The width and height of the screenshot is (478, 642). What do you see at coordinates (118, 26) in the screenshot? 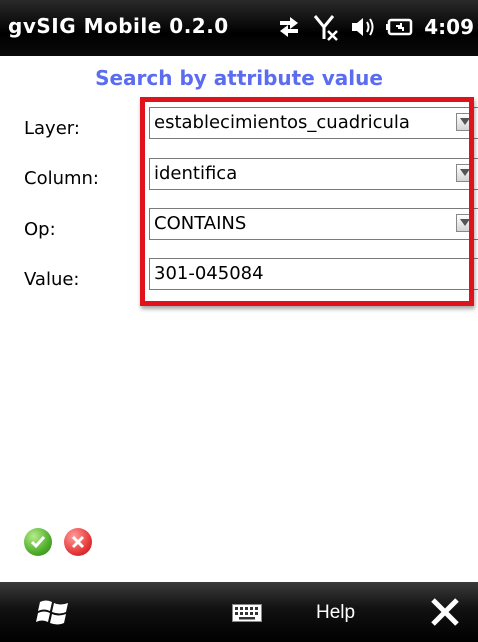
I see `app-title: gvSIG Mobile 0.2.0` at bounding box center [118, 26].